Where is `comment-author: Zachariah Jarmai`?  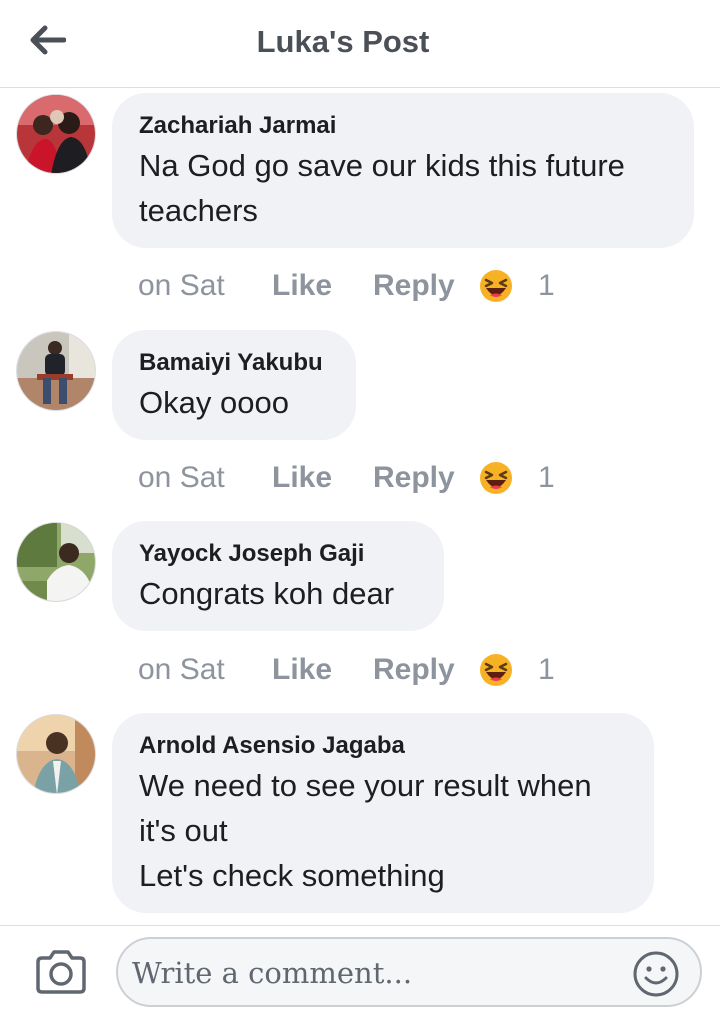
comment-author: Zachariah Jarmai is located at coordinates (402, 126).